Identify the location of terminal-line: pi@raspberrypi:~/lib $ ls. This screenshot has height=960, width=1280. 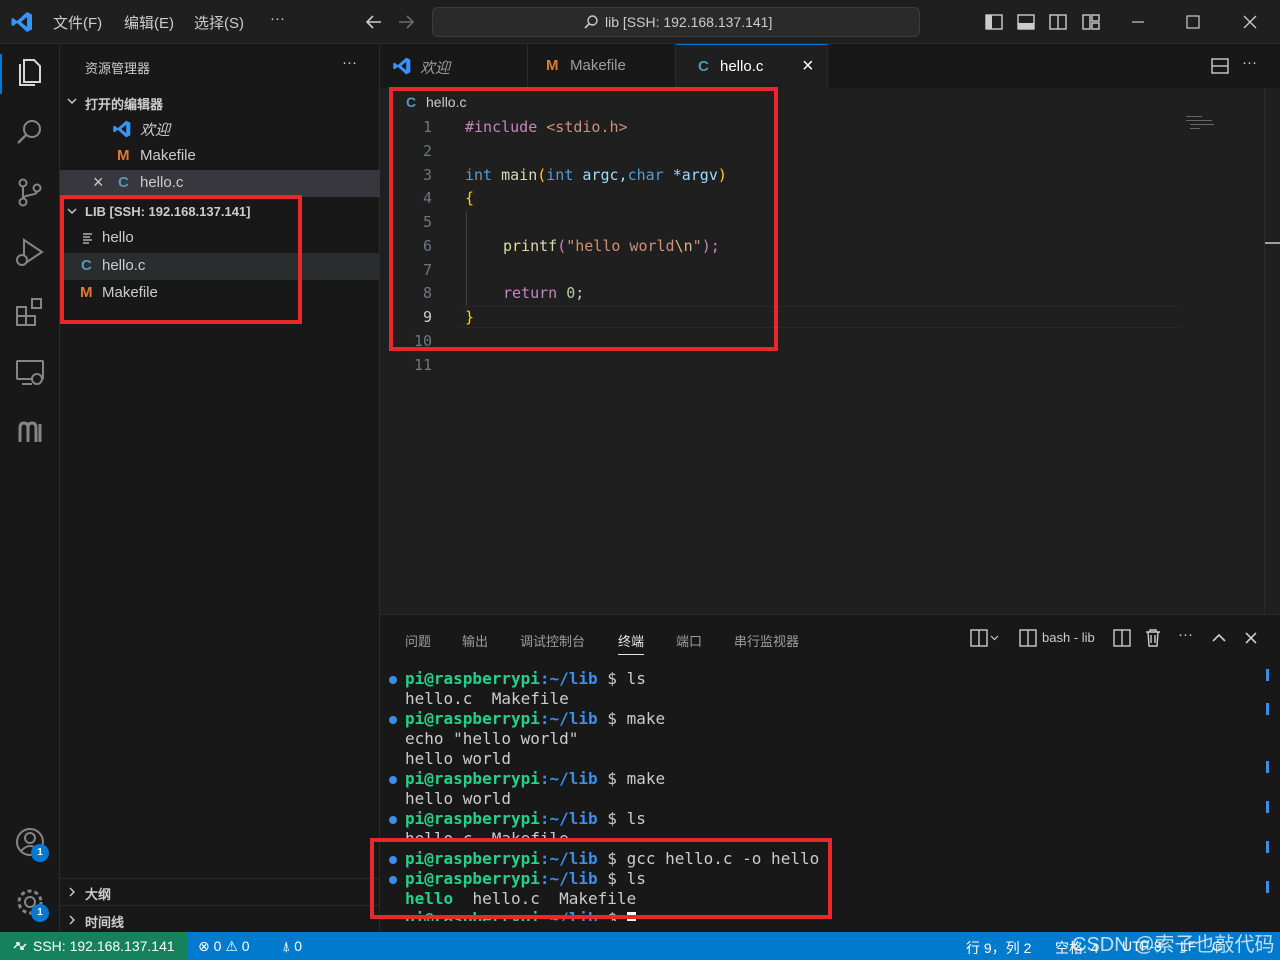
(525, 678).